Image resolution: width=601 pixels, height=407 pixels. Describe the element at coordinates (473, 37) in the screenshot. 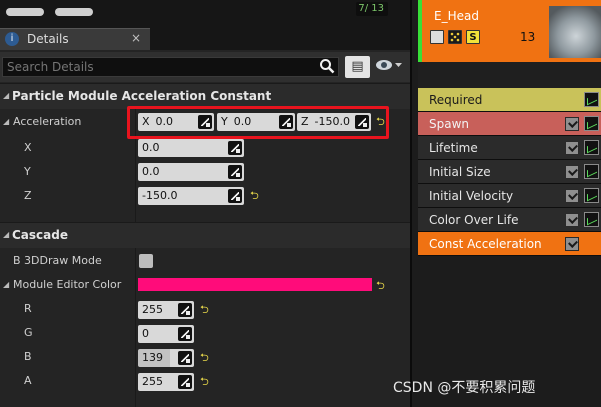

I see `solo-icon: S` at that location.